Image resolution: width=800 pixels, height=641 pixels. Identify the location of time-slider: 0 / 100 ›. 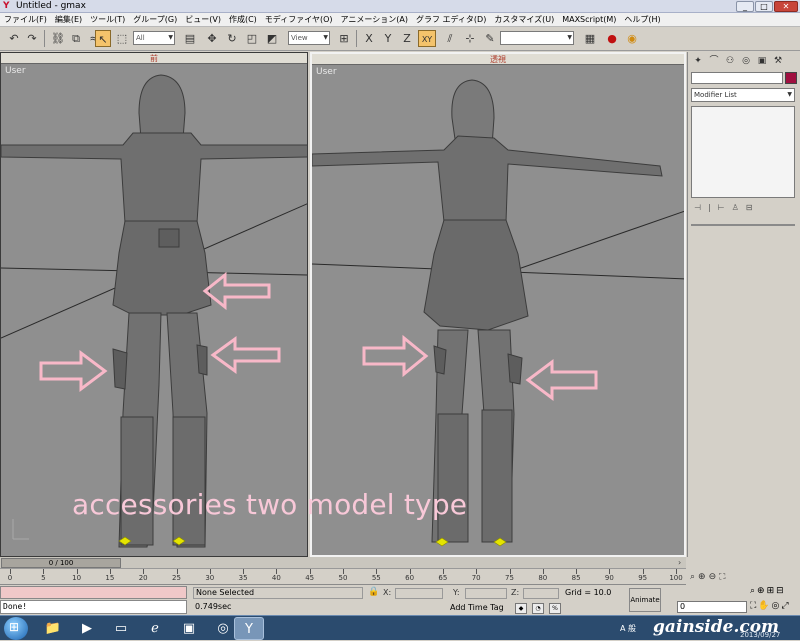
(343, 563).